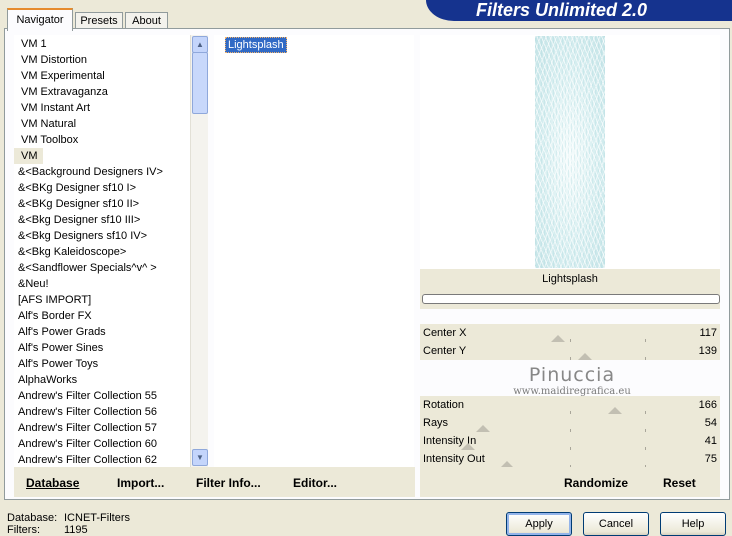  Describe the element at coordinates (97, 518) in the screenshot. I see `status-database-value: ICNET-Filters` at that location.